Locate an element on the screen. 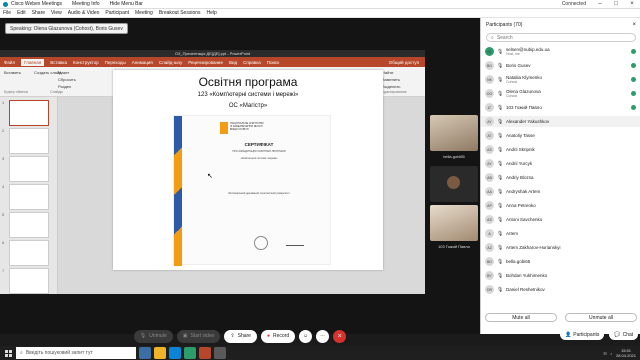 The height and width of the screenshot is (360, 640). chat-toggle-button: 💬 Chat is located at coordinates (624, 334).